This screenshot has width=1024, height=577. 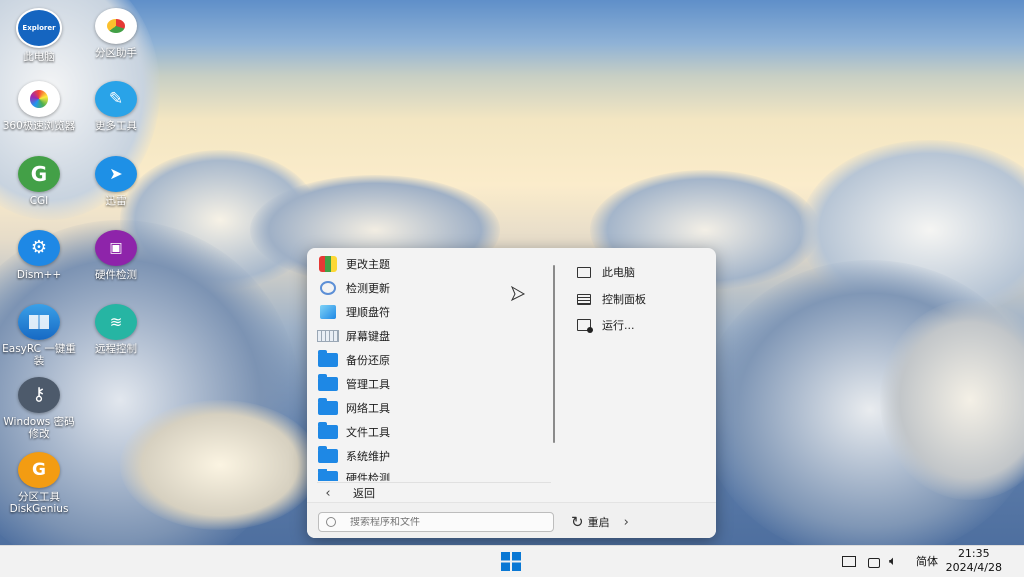 I want to click on search-box, so click(x=436, y=522).